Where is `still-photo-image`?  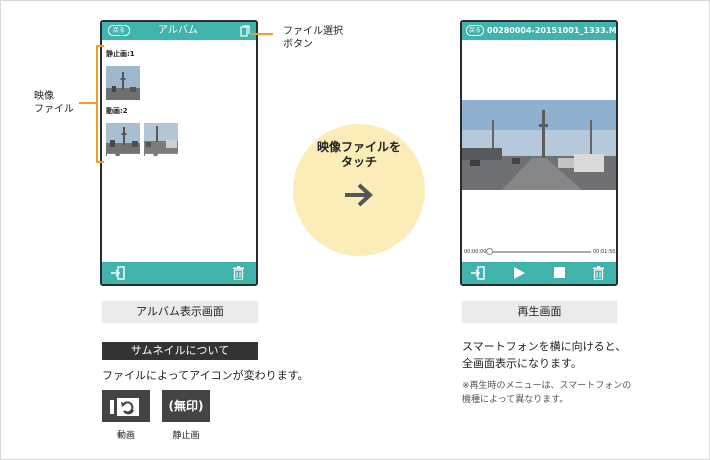
still-photo-image is located at coordinates (123, 83).